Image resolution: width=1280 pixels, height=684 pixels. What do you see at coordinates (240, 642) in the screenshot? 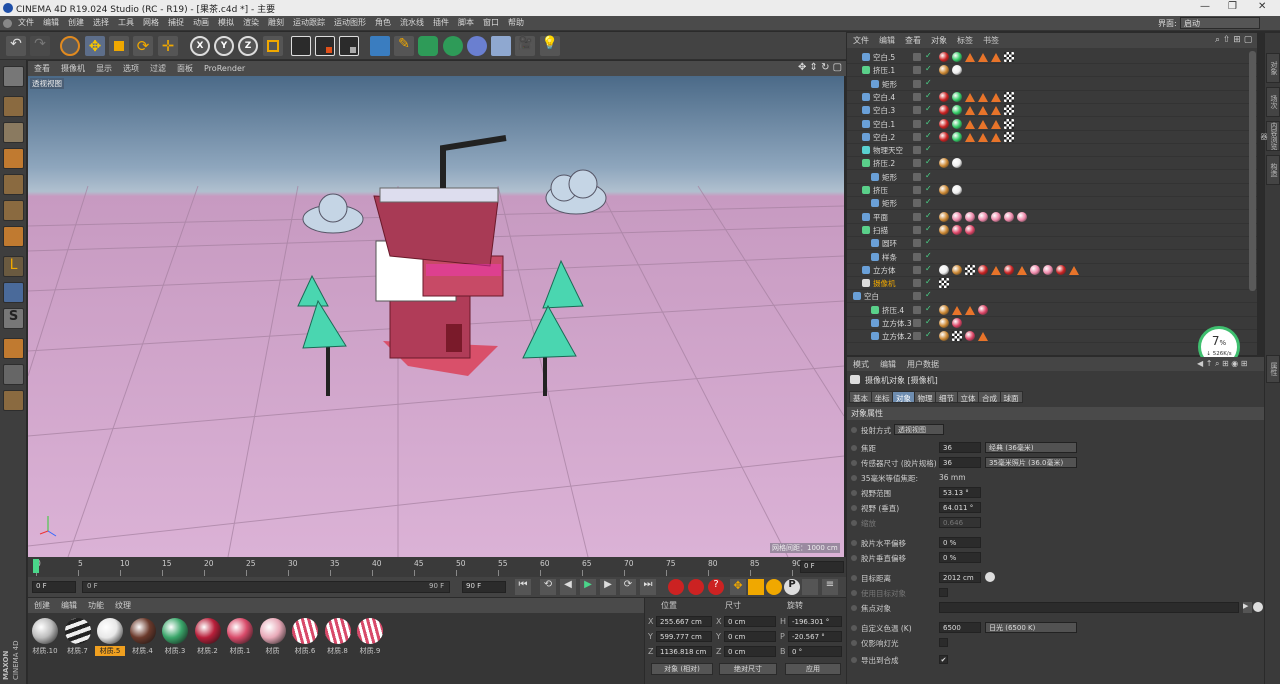
I see `material-swatch: 材质.1` at bounding box center [240, 642].